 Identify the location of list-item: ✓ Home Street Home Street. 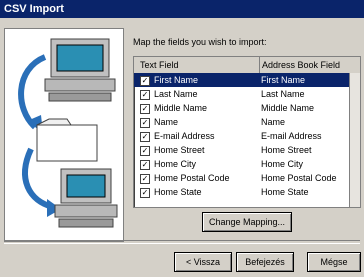
(247, 150).